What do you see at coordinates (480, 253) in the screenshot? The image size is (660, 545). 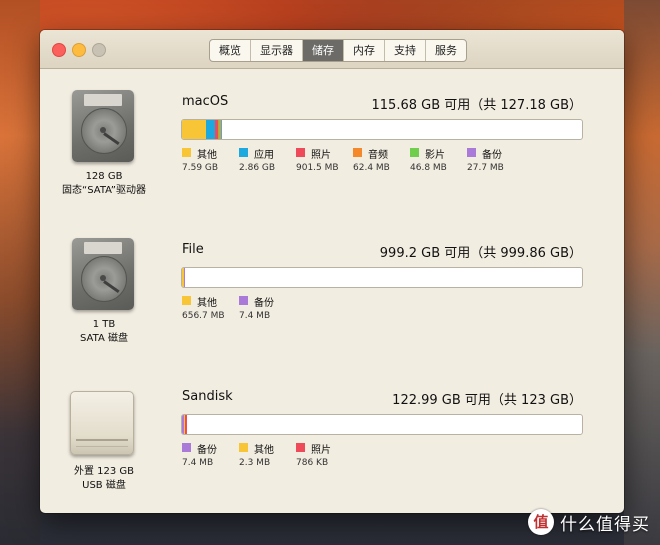 I see `volume-free-space: 999.2 GB 可用（共 999.86 GB）` at bounding box center [480, 253].